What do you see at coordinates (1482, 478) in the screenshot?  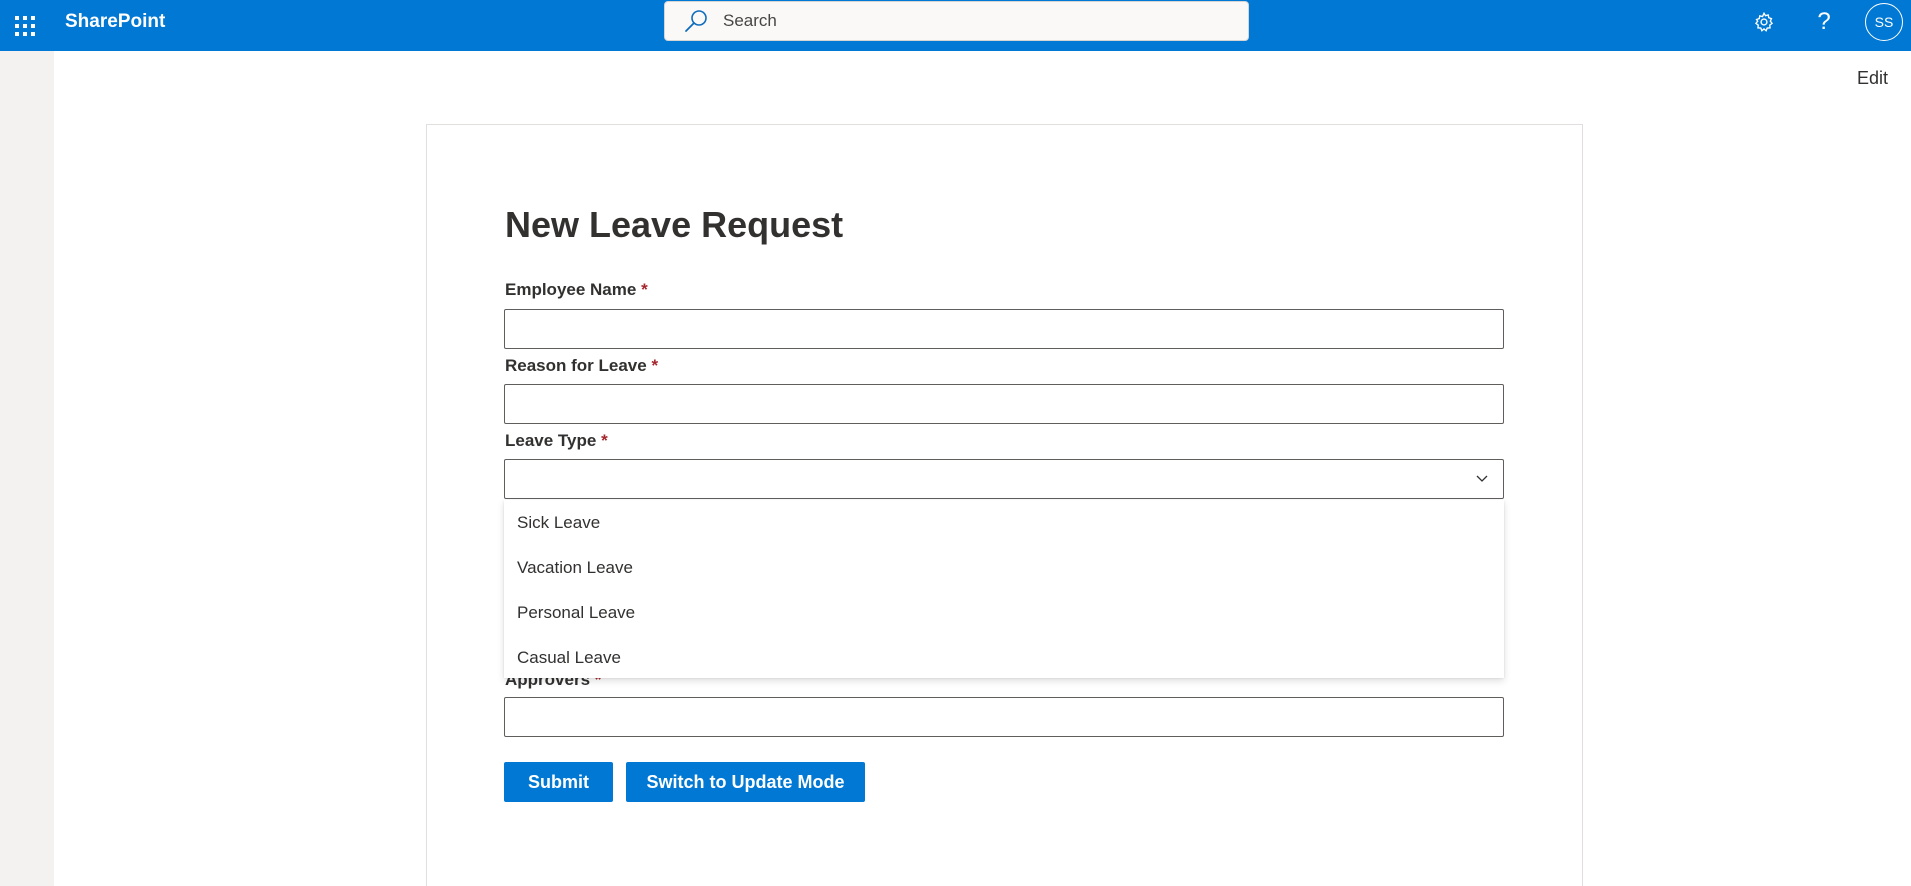 I see `chevron-down-icon` at bounding box center [1482, 478].